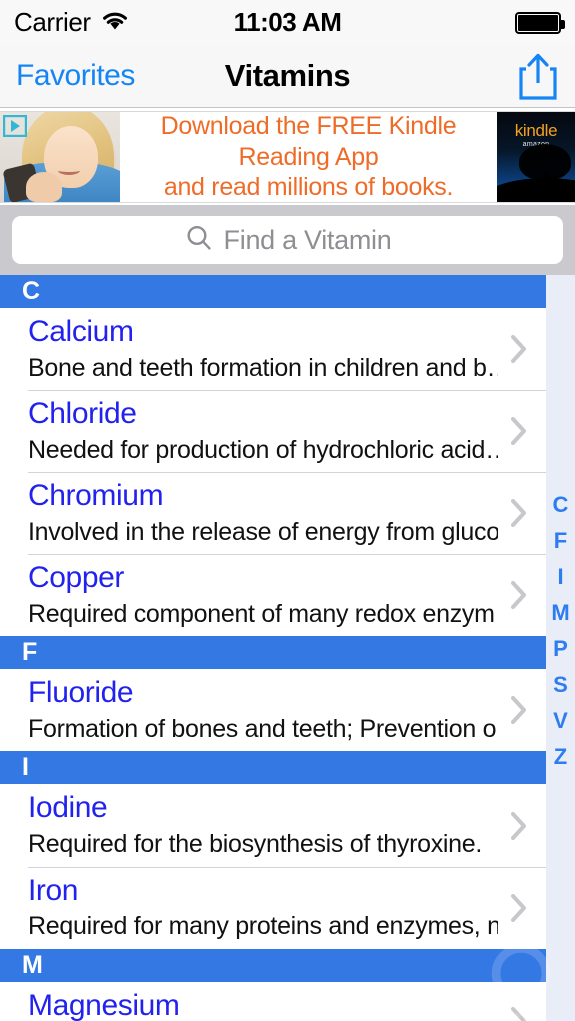 The width and height of the screenshot is (575, 1021). What do you see at coordinates (560, 631) in the screenshot?
I see `section-index-strip: CFIMPSVZ` at bounding box center [560, 631].